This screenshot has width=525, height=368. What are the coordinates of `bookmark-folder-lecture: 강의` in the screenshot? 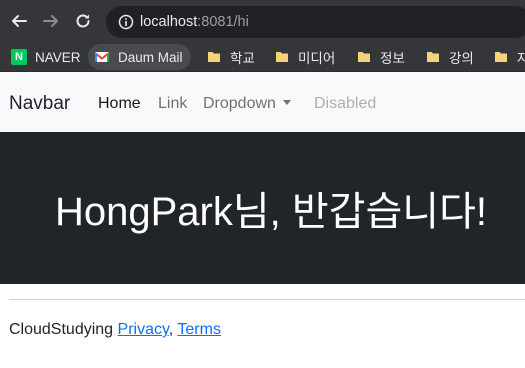 It's located at (449, 56).